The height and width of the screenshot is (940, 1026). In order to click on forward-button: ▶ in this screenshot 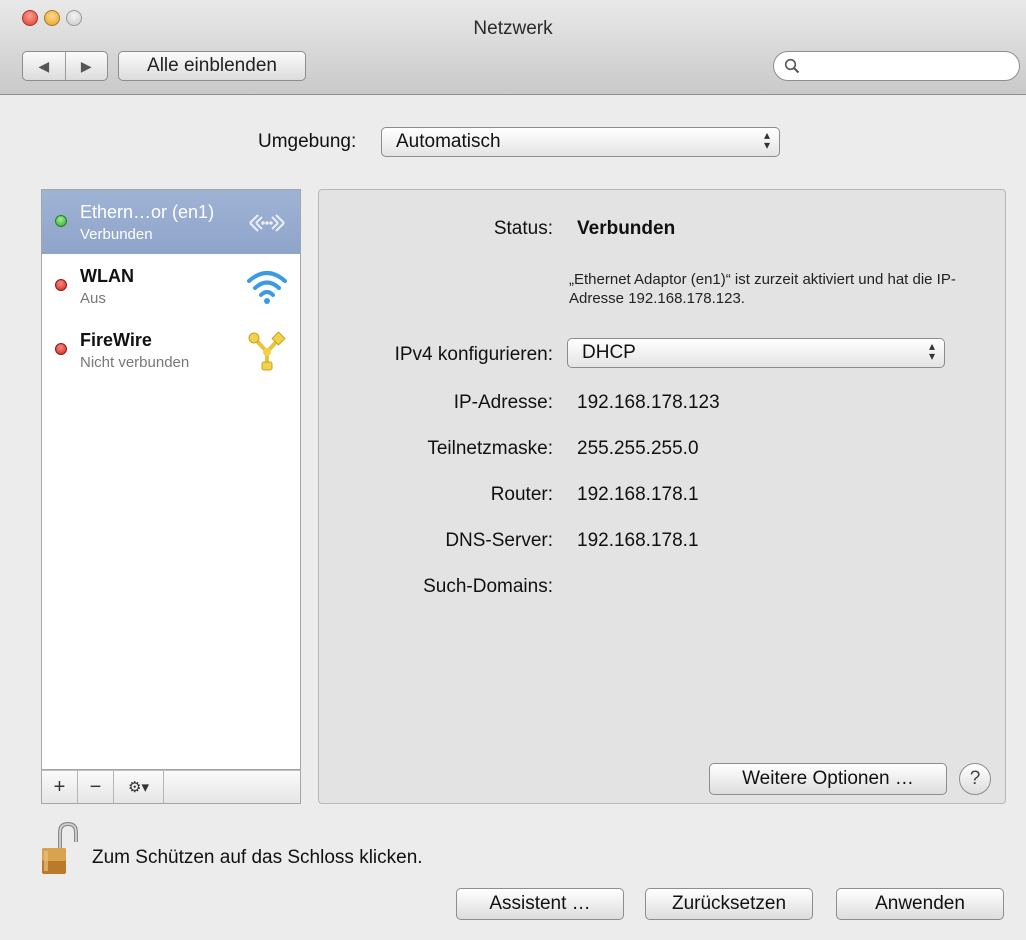, I will do `click(87, 66)`.